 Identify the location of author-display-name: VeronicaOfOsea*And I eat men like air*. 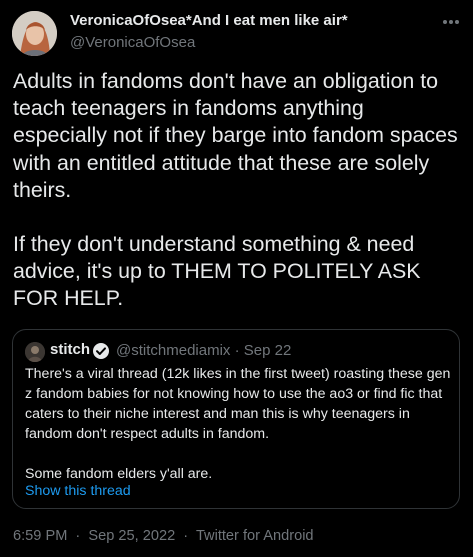
(209, 20).